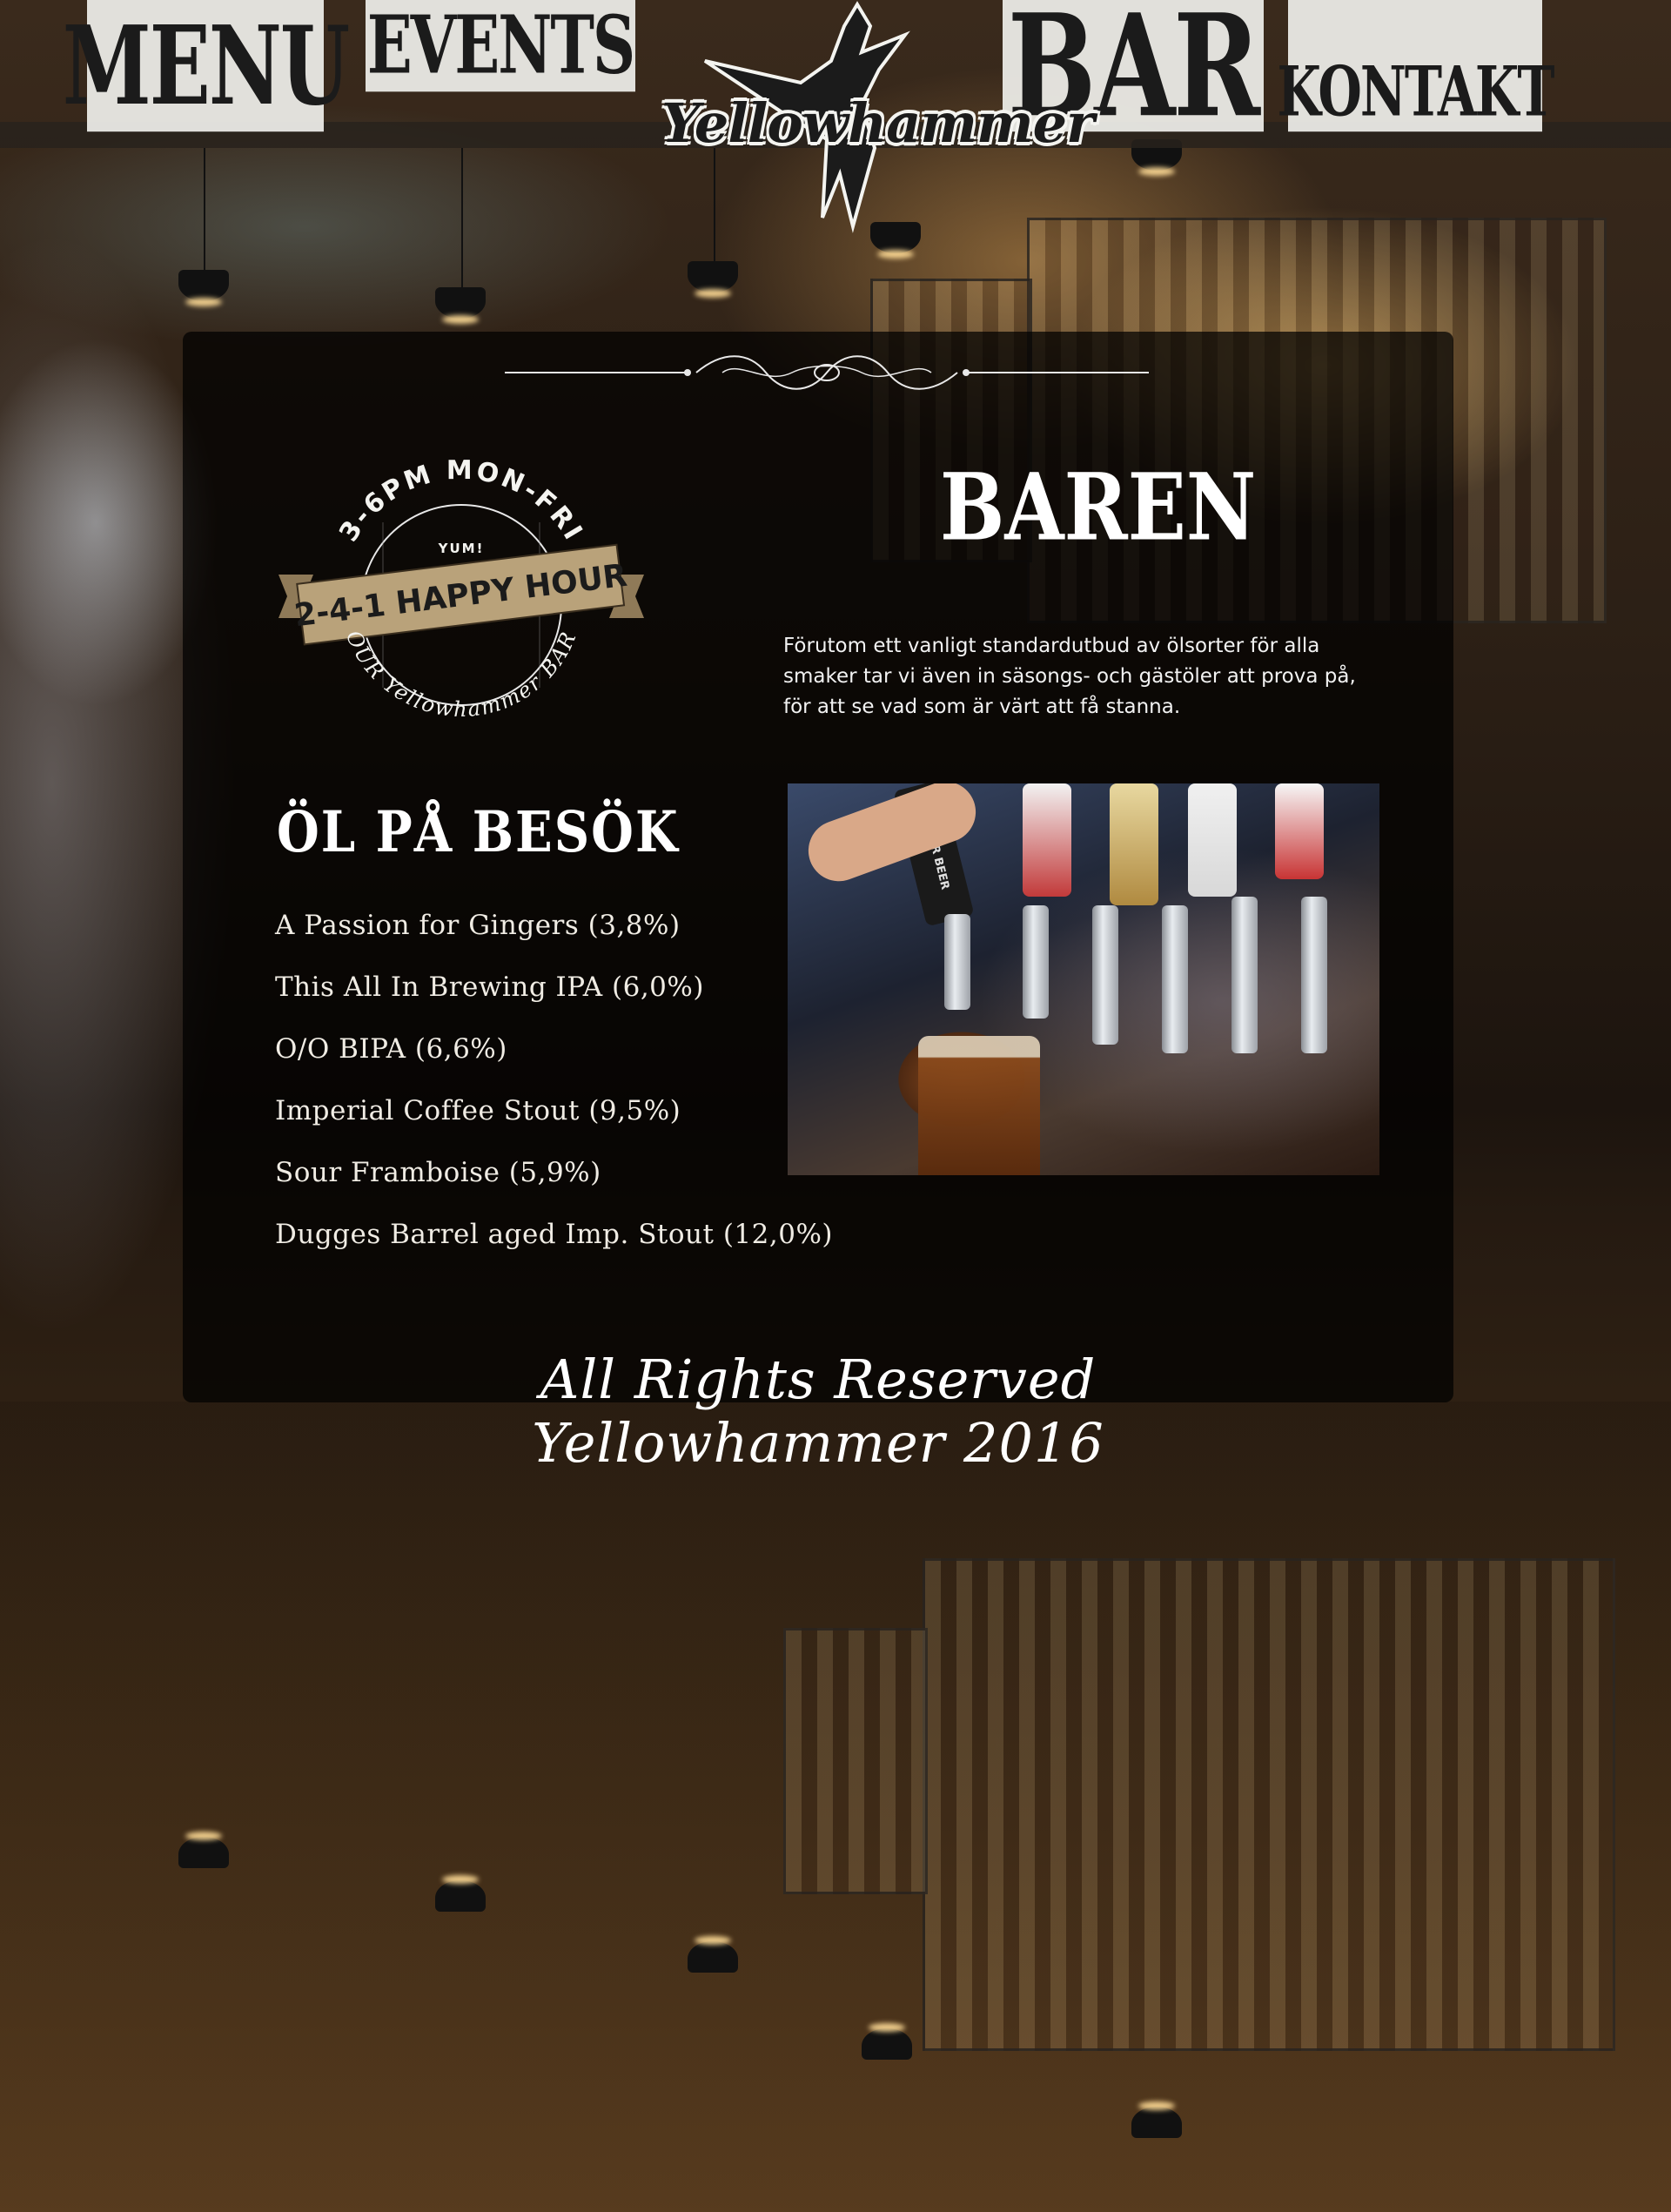  I want to click on ornamental-divider, so click(827, 372).